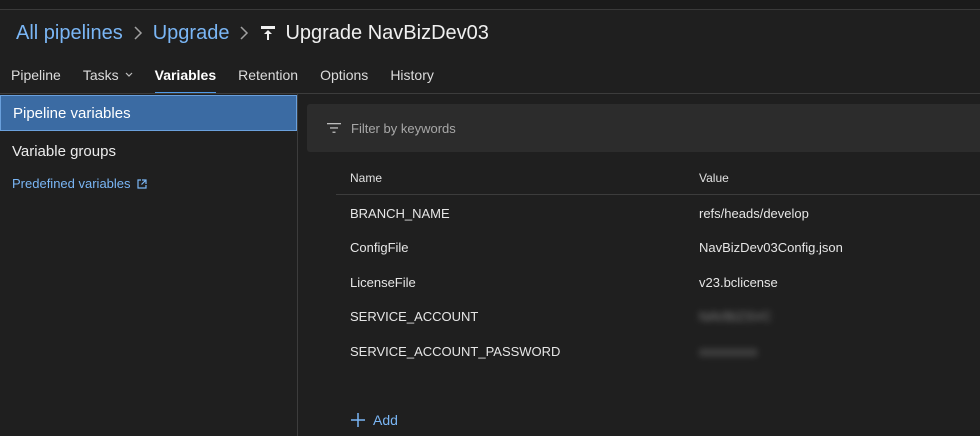 This screenshot has height=436, width=980. What do you see at coordinates (191, 33) in the screenshot?
I see `breadcrumb-upgrade: Upgrade` at bounding box center [191, 33].